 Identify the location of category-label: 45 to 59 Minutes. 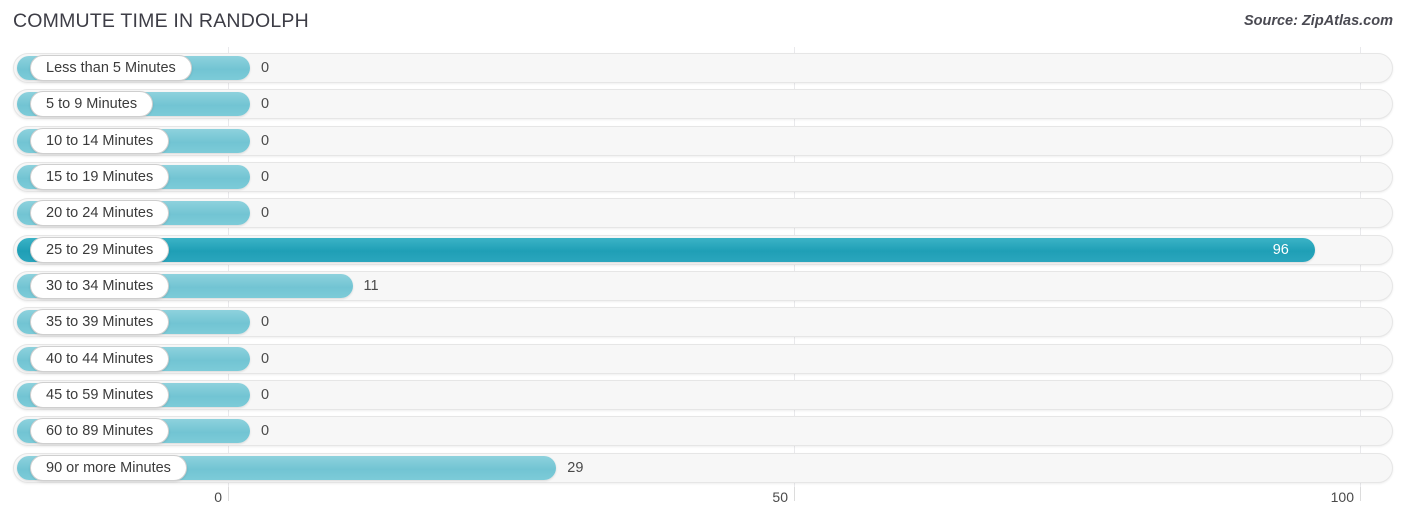
(100, 394).